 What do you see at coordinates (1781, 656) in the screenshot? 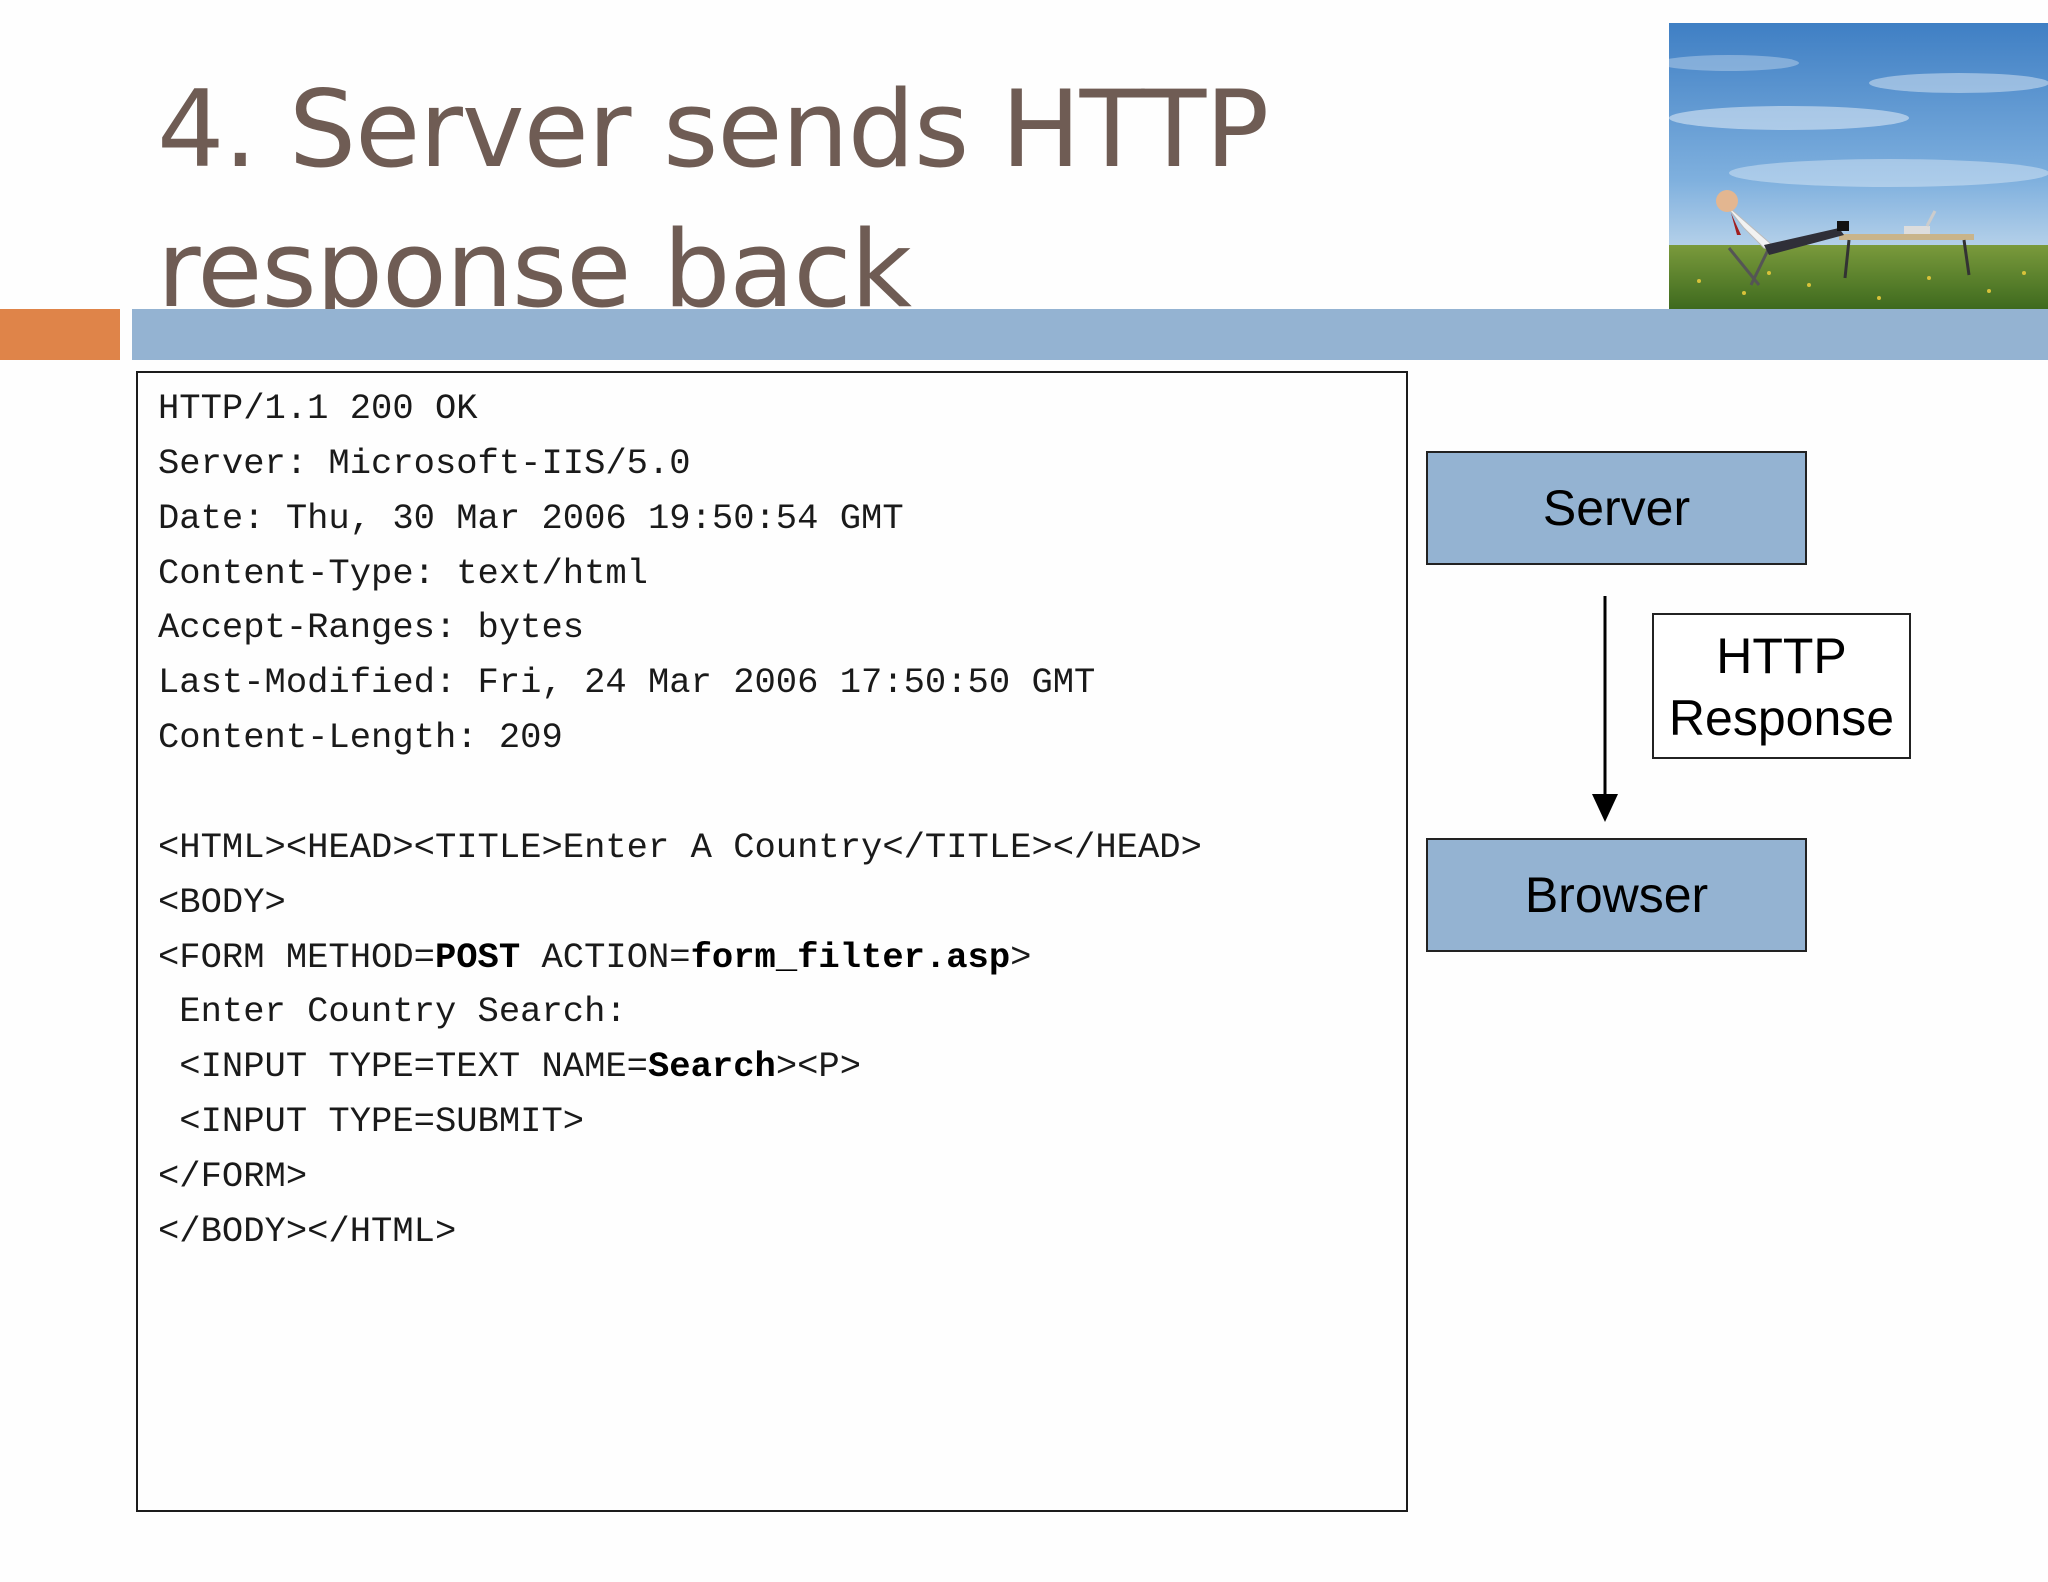
I see `http-response-label-line1: HTTP` at bounding box center [1781, 656].